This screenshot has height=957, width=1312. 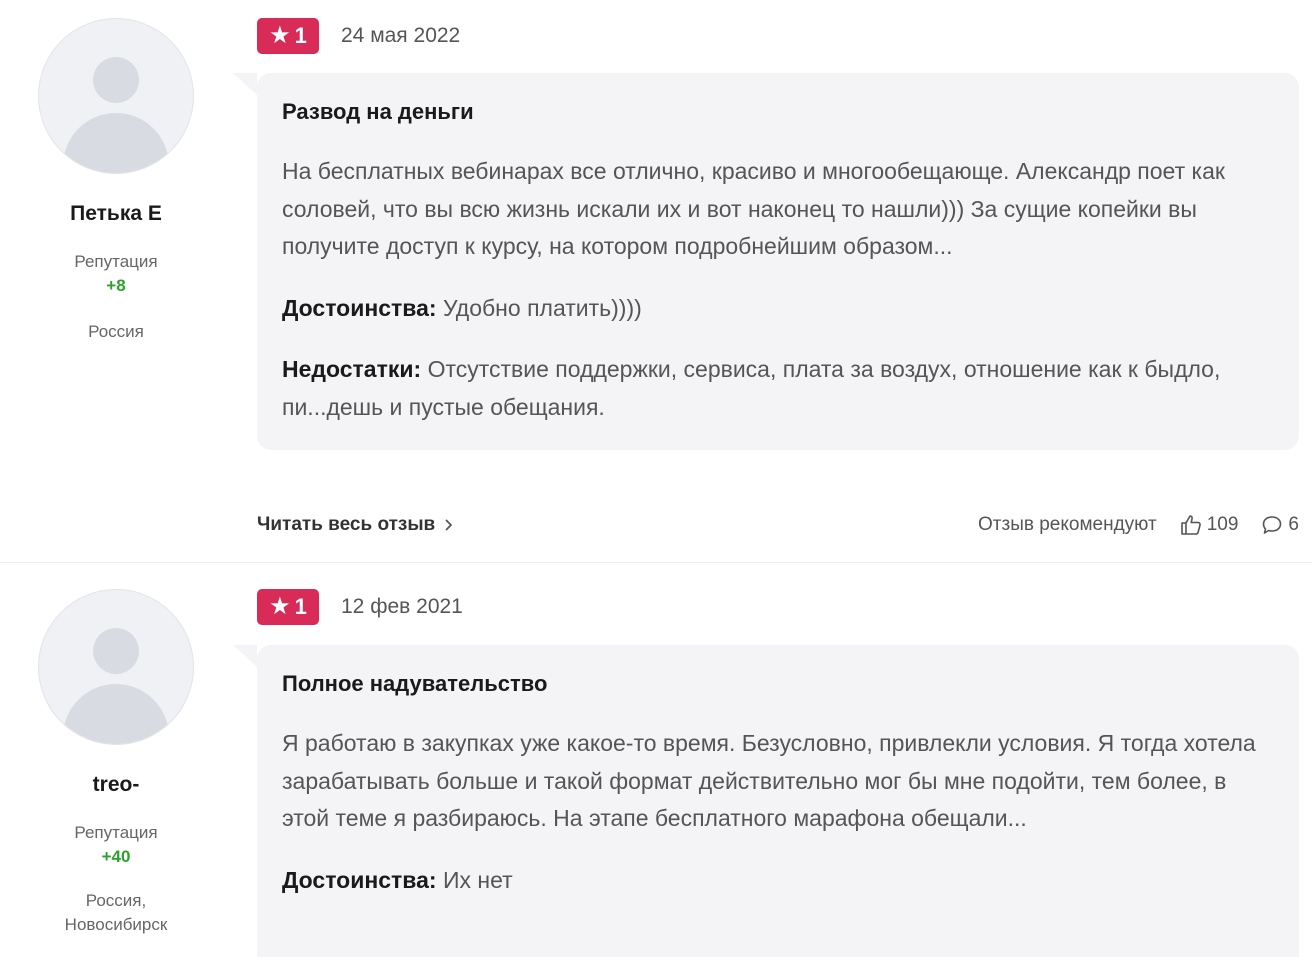 What do you see at coordinates (116, 214) in the screenshot?
I see `author-name: Петька Е` at bounding box center [116, 214].